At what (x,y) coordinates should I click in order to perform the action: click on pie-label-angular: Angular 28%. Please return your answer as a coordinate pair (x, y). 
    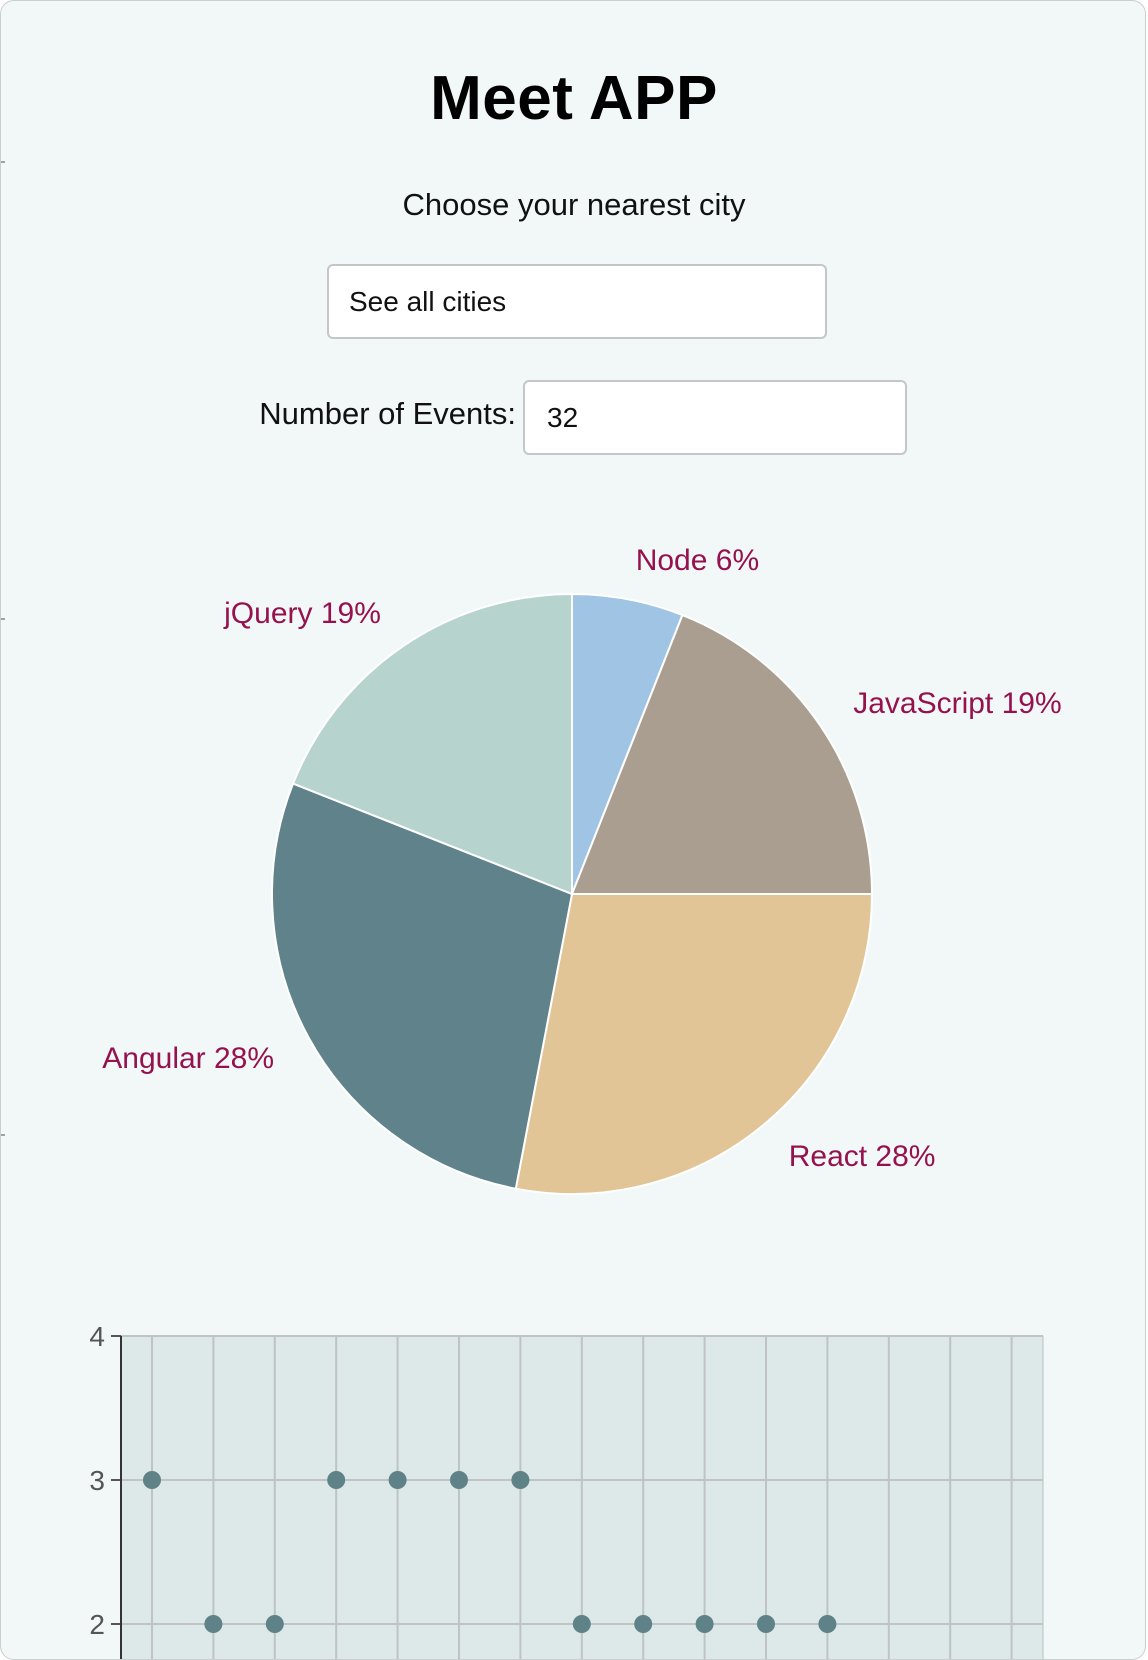
    Looking at the image, I should click on (188, 1058).